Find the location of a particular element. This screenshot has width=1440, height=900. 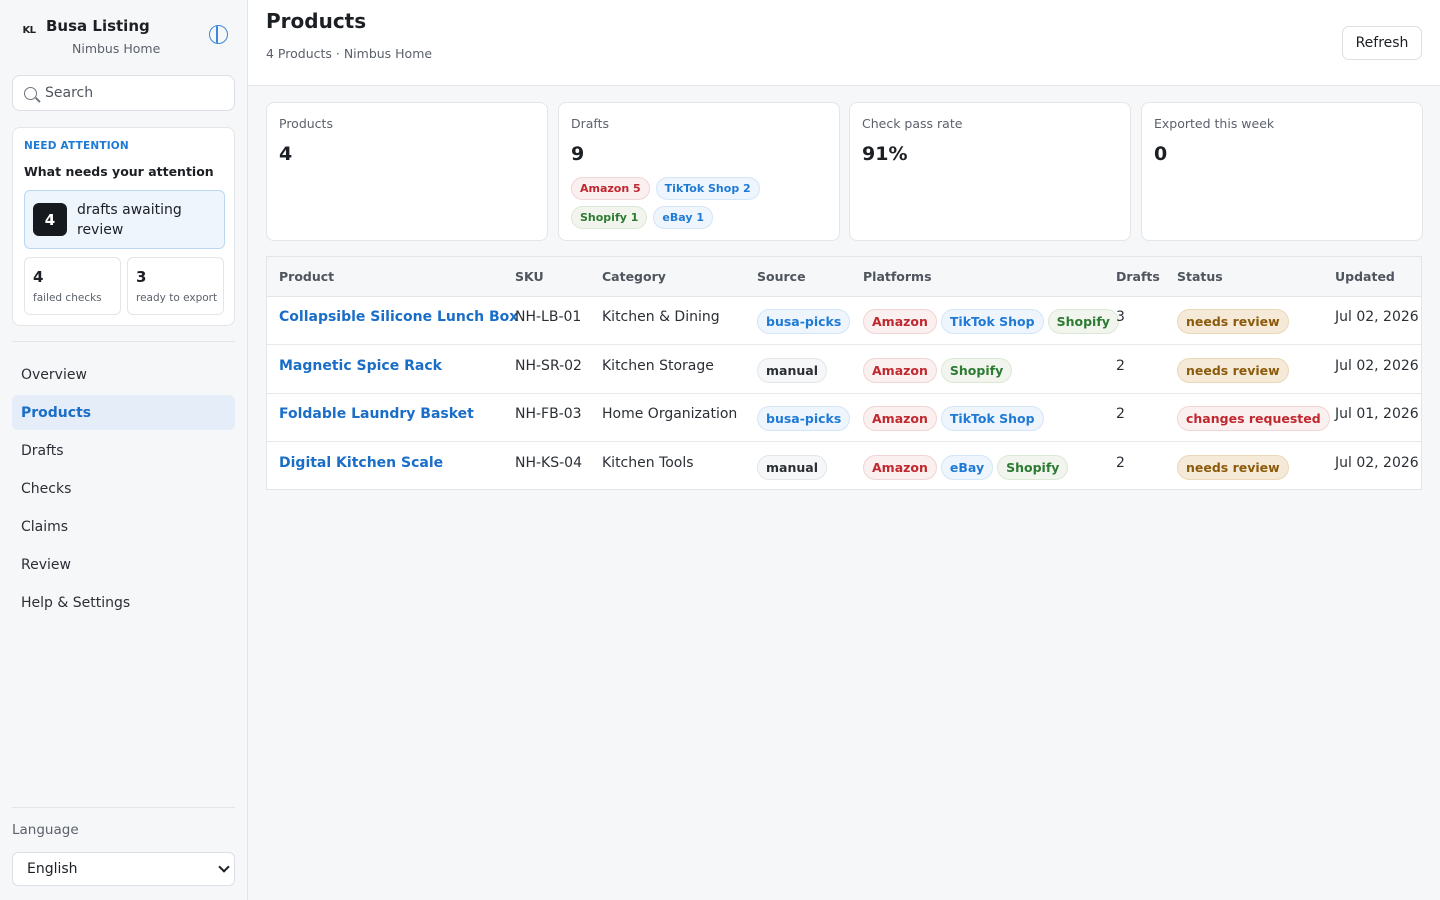

sku-cell: NH-KS-04 is located at coordinates (548, 462).